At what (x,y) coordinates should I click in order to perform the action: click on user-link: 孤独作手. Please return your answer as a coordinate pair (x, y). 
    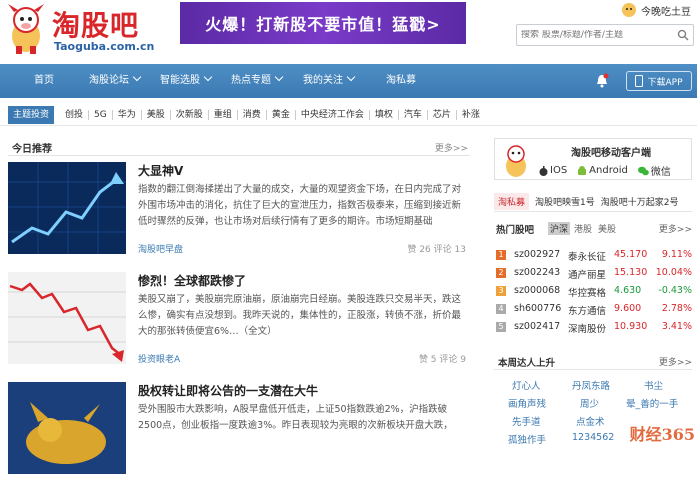
    Looking at the image, I should click on (527, 439).